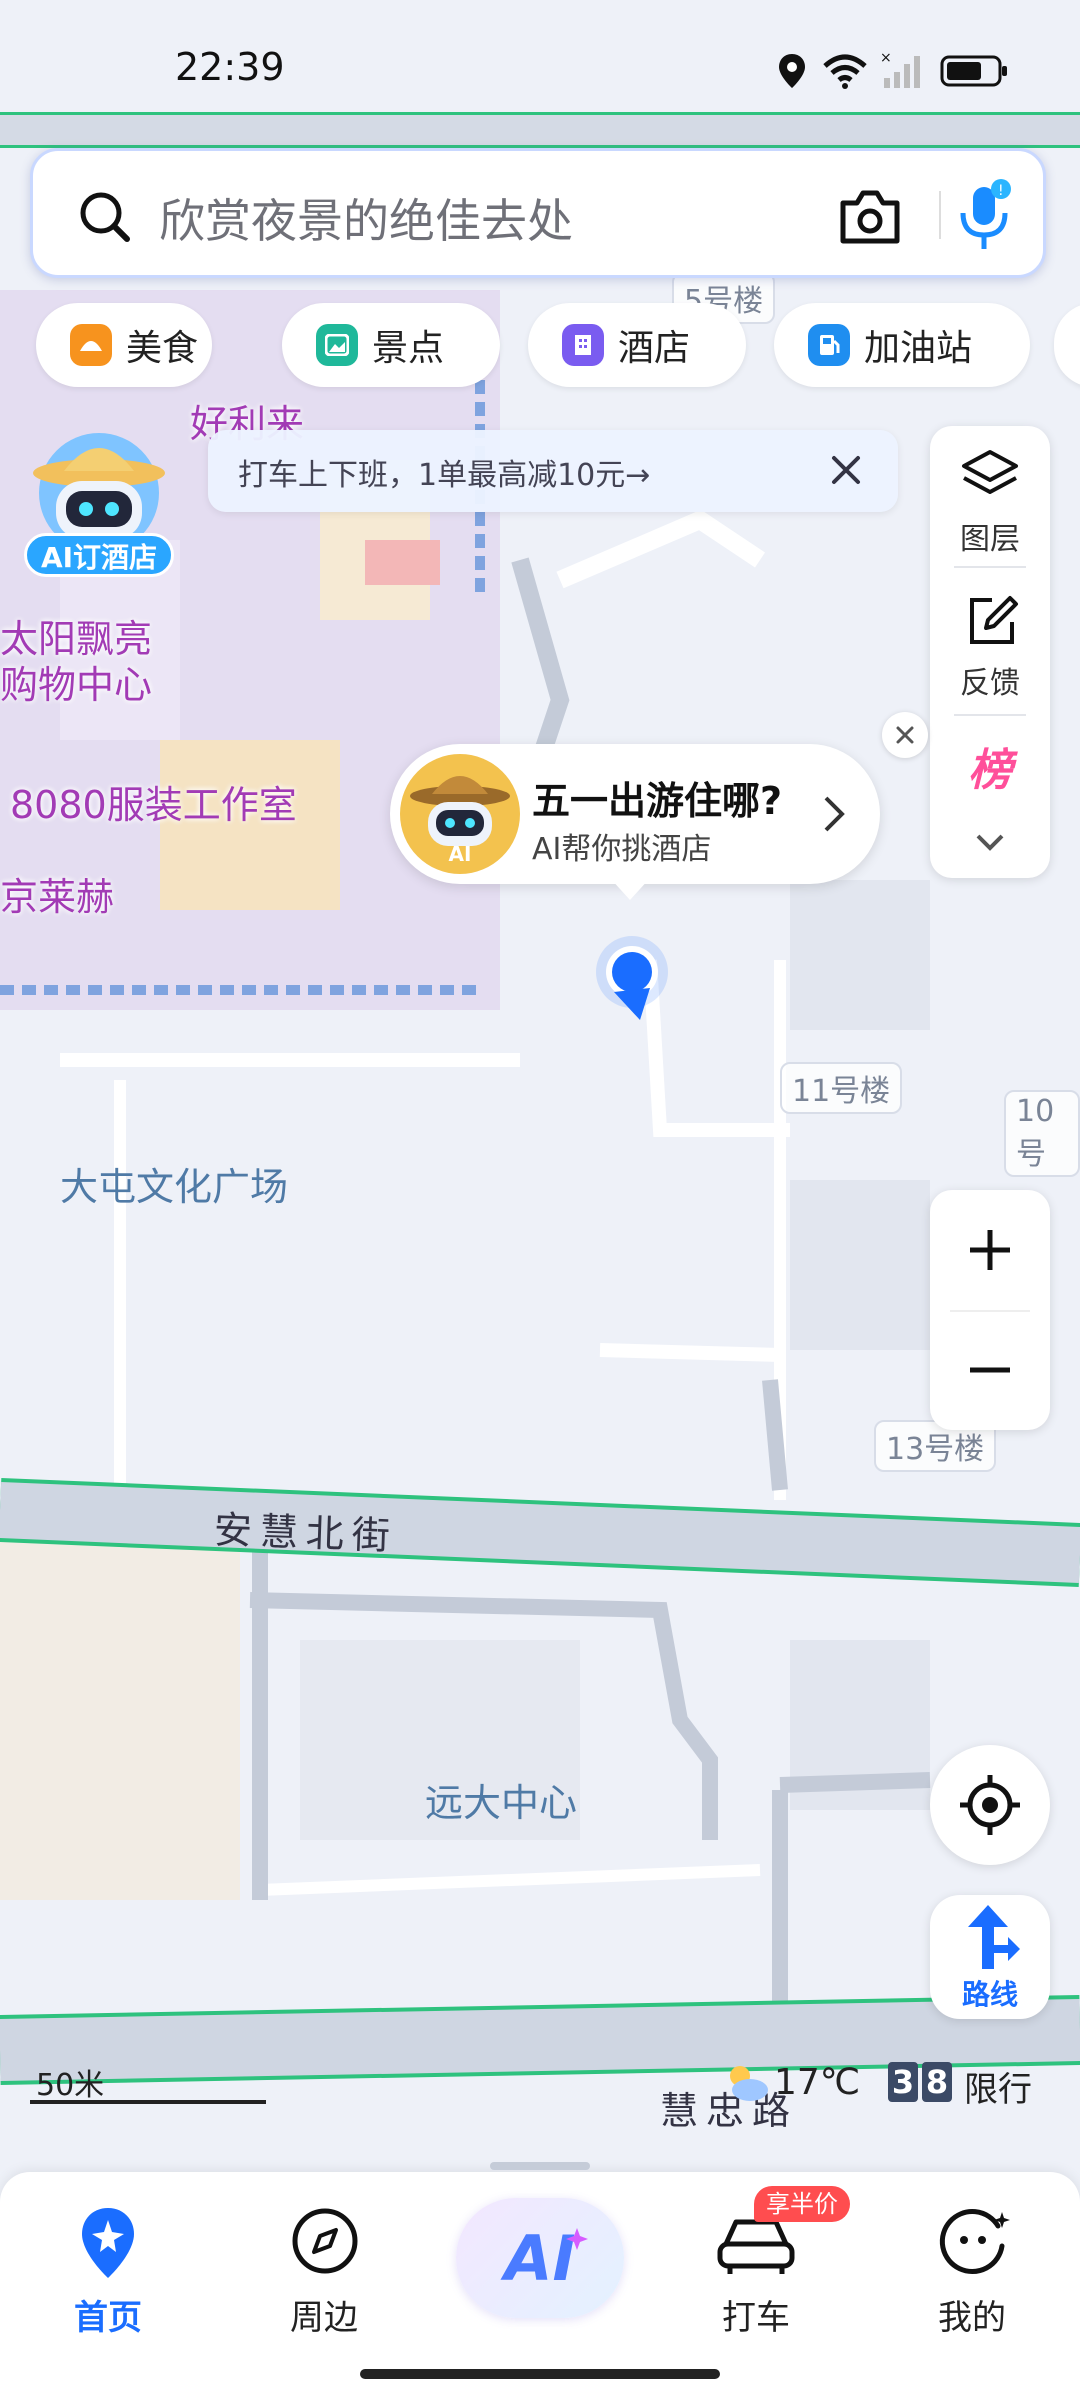 The image size is (1080, 2400). I want to click on route-button: 路线, so click(990, 1957).